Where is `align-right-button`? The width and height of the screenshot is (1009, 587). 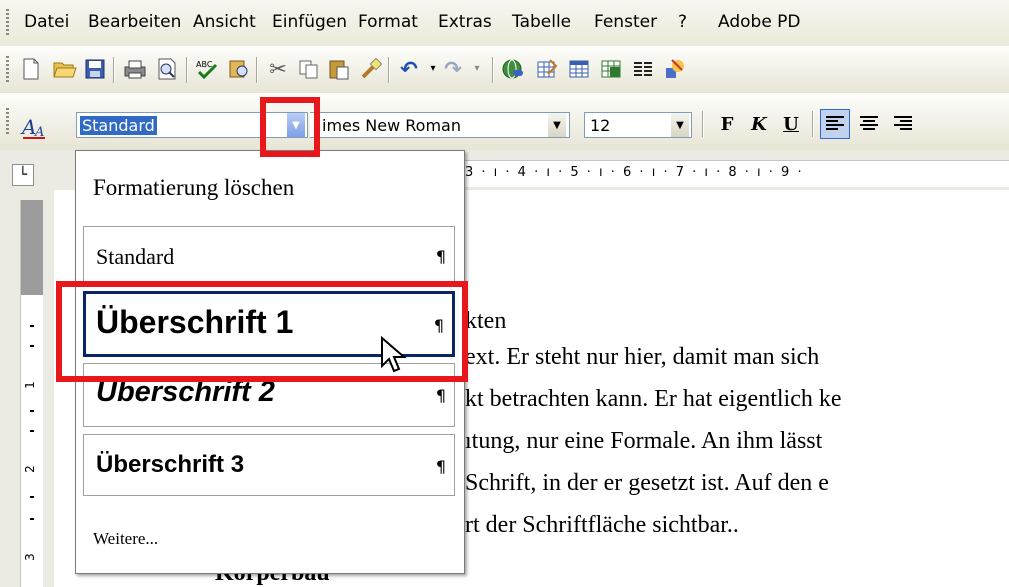
align-right-button is located at coordinates (903, 124).